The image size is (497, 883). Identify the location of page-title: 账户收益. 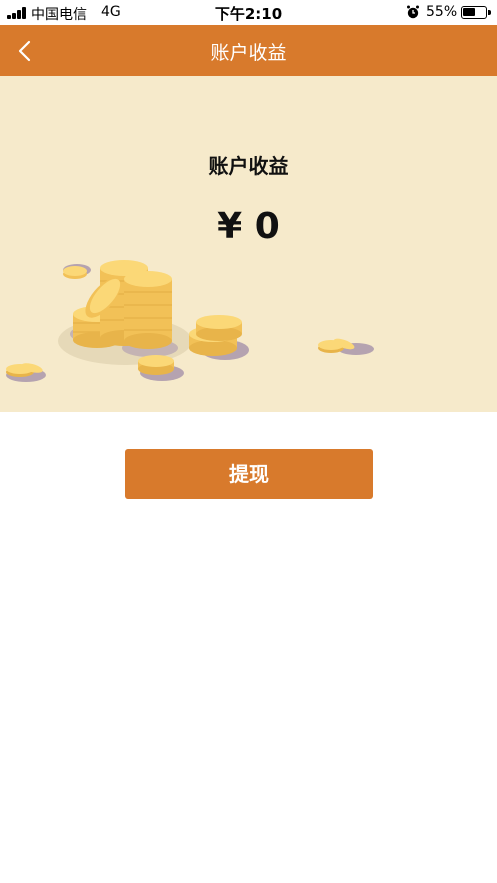
(248, 53).